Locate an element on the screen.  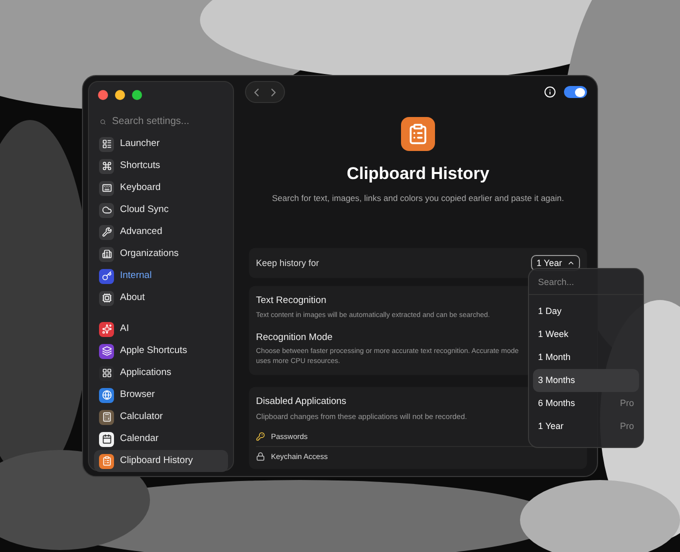
close-button is located at coordinates (103, 95).